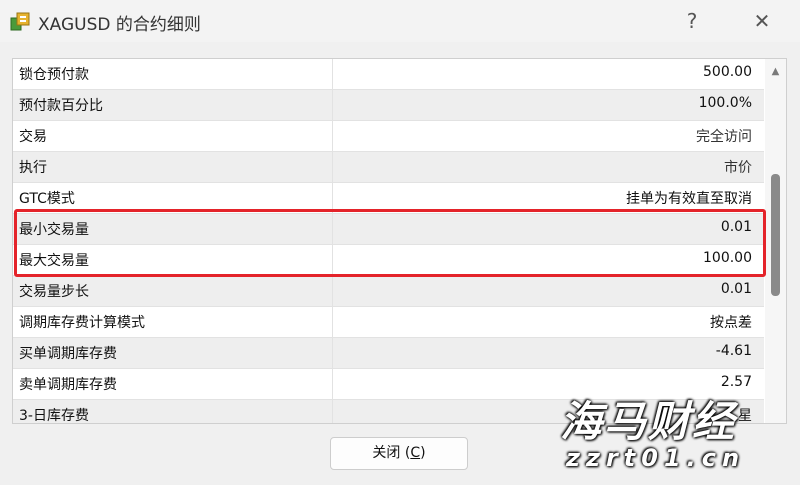 Image resolution: width=800 pixels, height=485 pixels. I want to click on row-name: 执行, so click(33, 168).